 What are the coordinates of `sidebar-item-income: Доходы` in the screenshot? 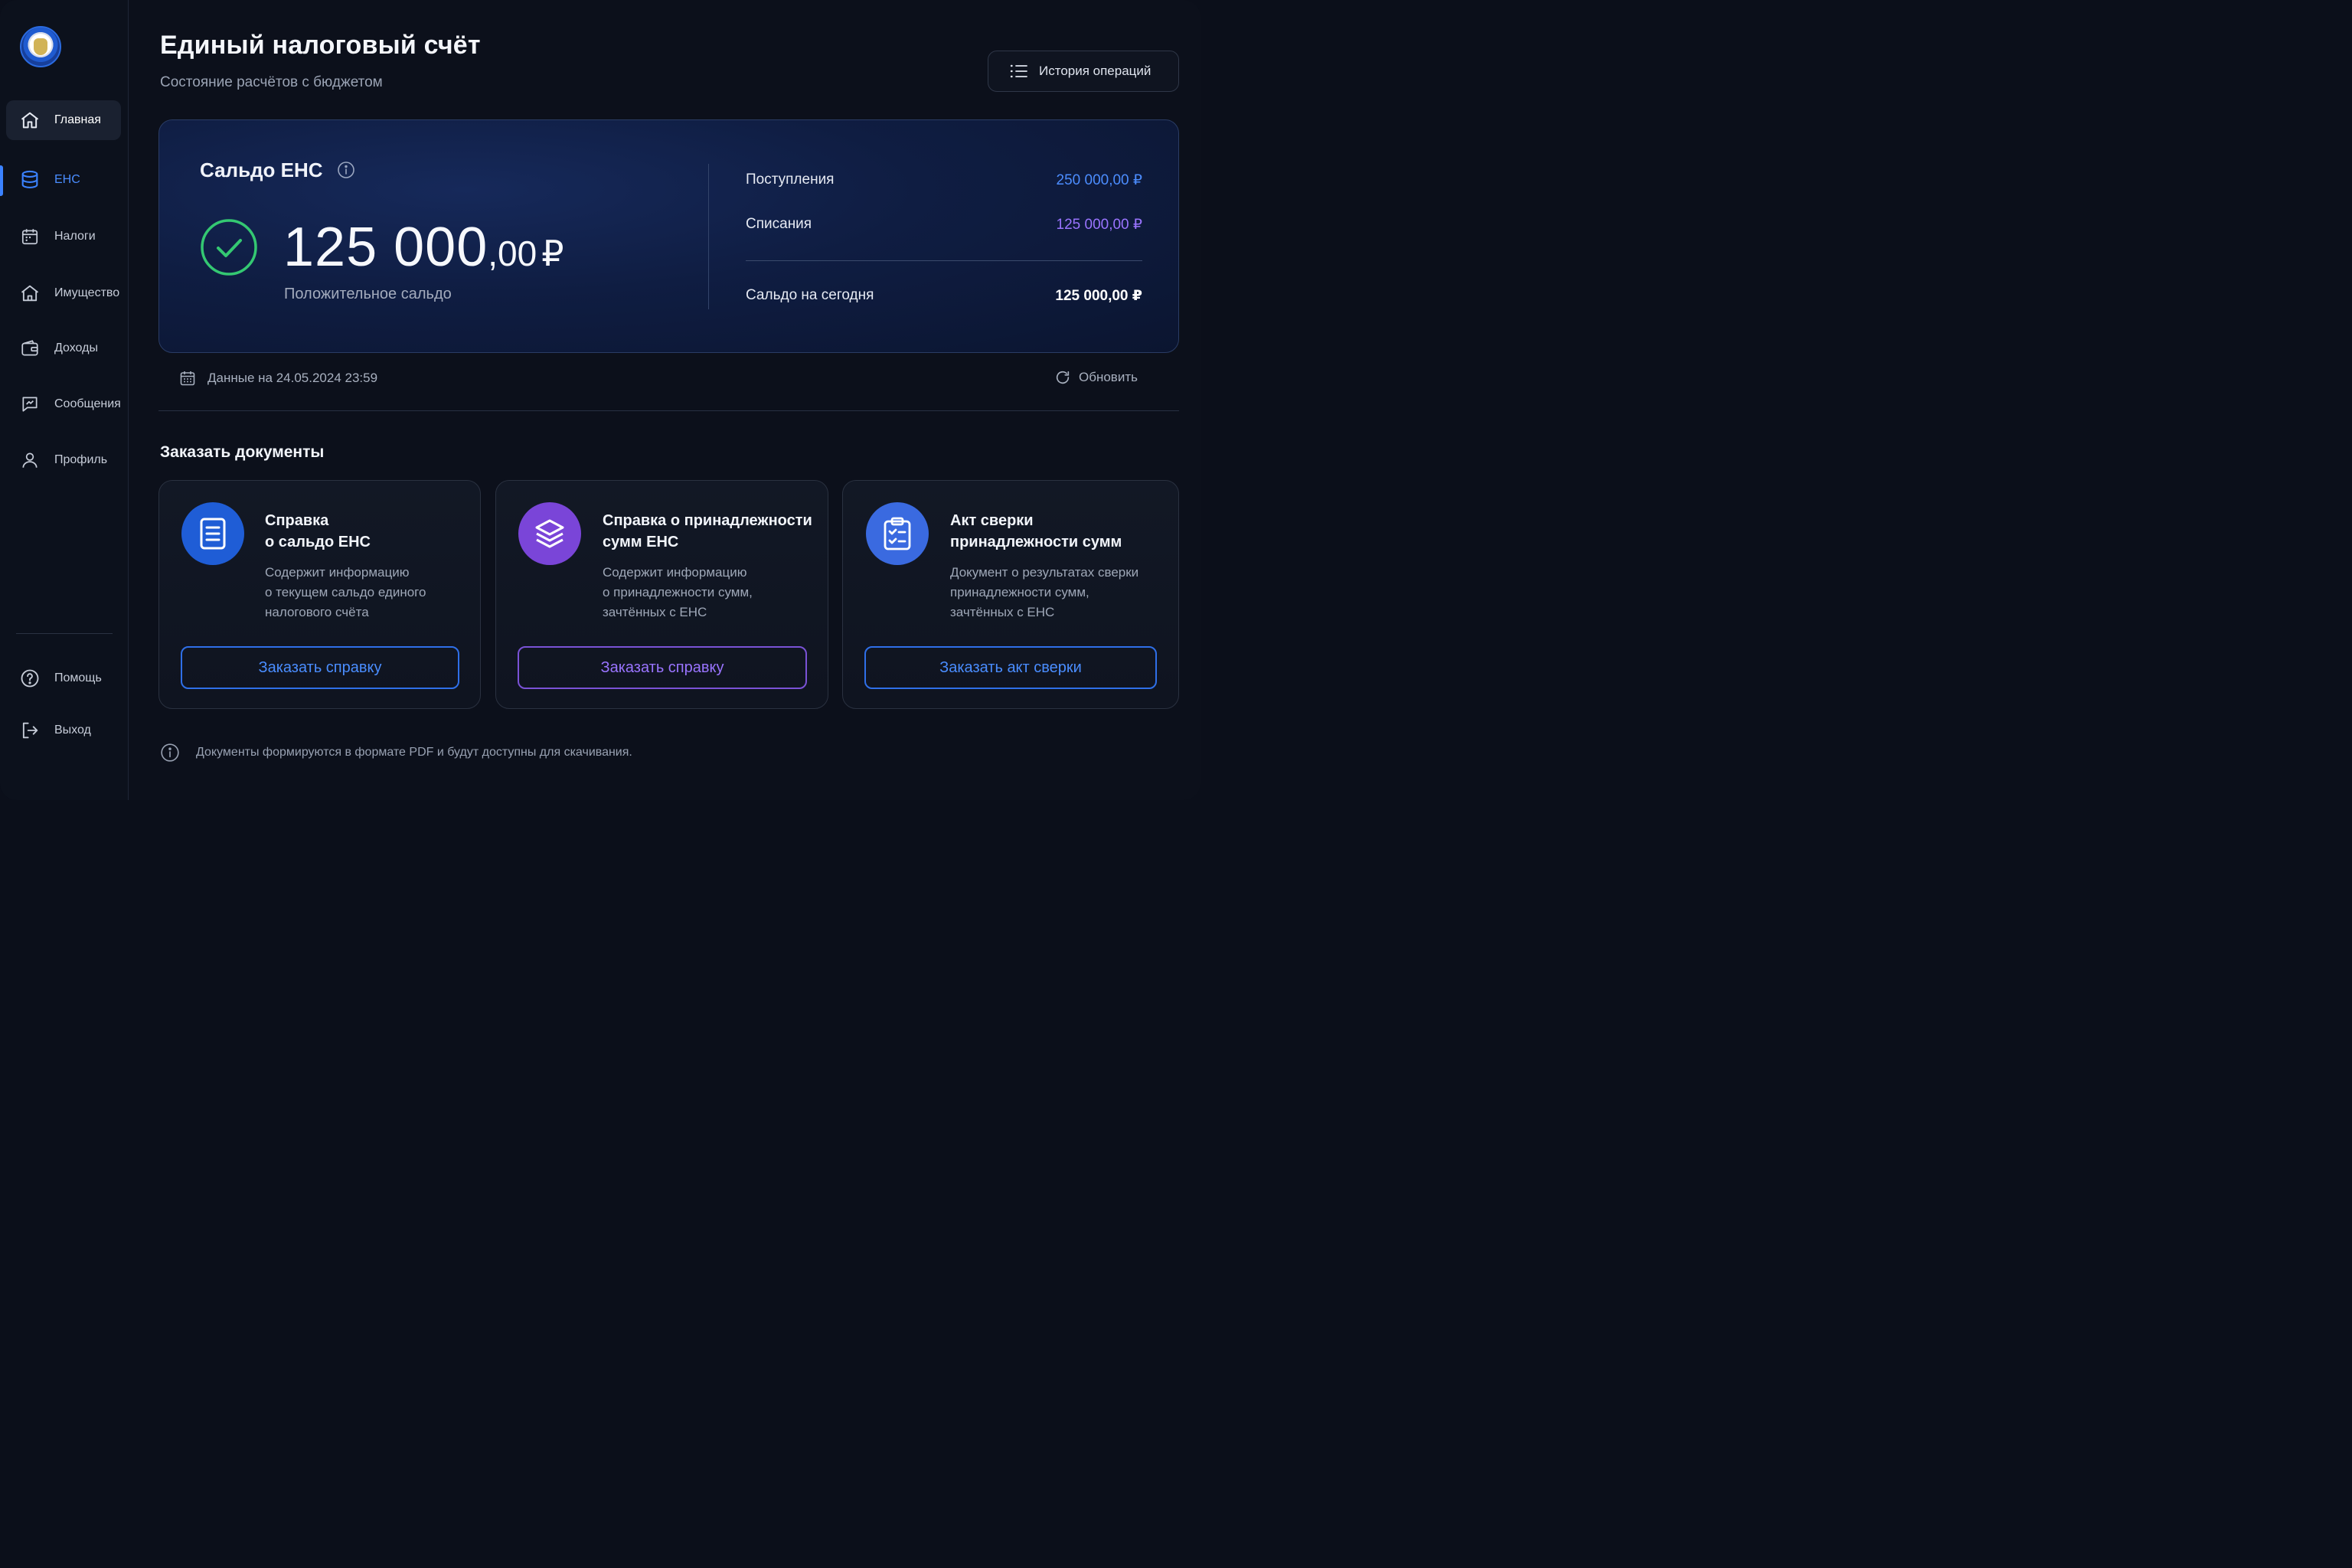 It's located at (63, 348).